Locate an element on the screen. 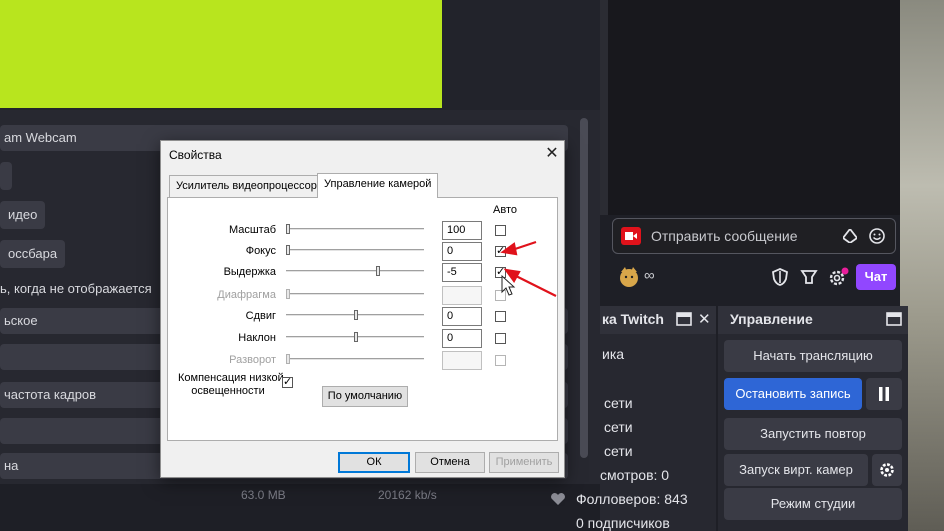 Image resolution: width=944 pixels, height=531 pixels. color-source-preview is located at coordinates (221, 54).